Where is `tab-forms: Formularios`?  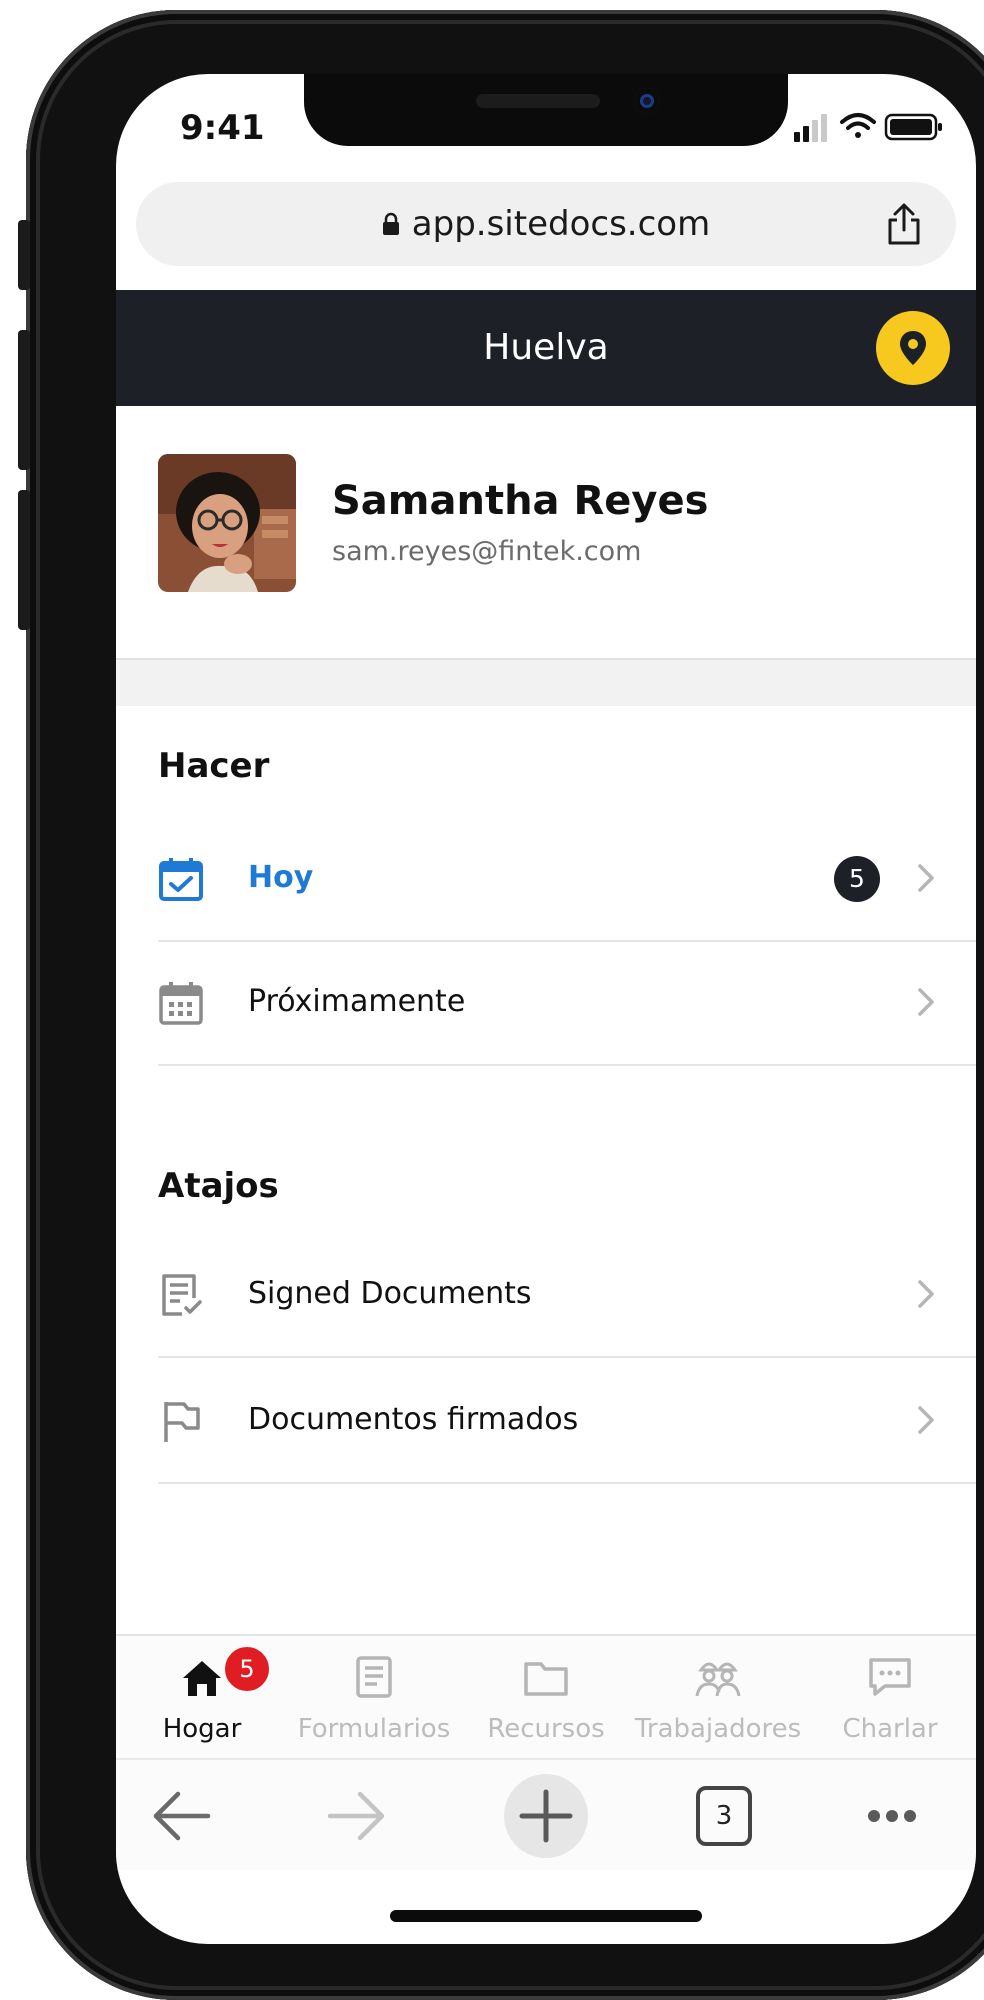 tab-forms: Formularios is located at coordinates (374, 1698).